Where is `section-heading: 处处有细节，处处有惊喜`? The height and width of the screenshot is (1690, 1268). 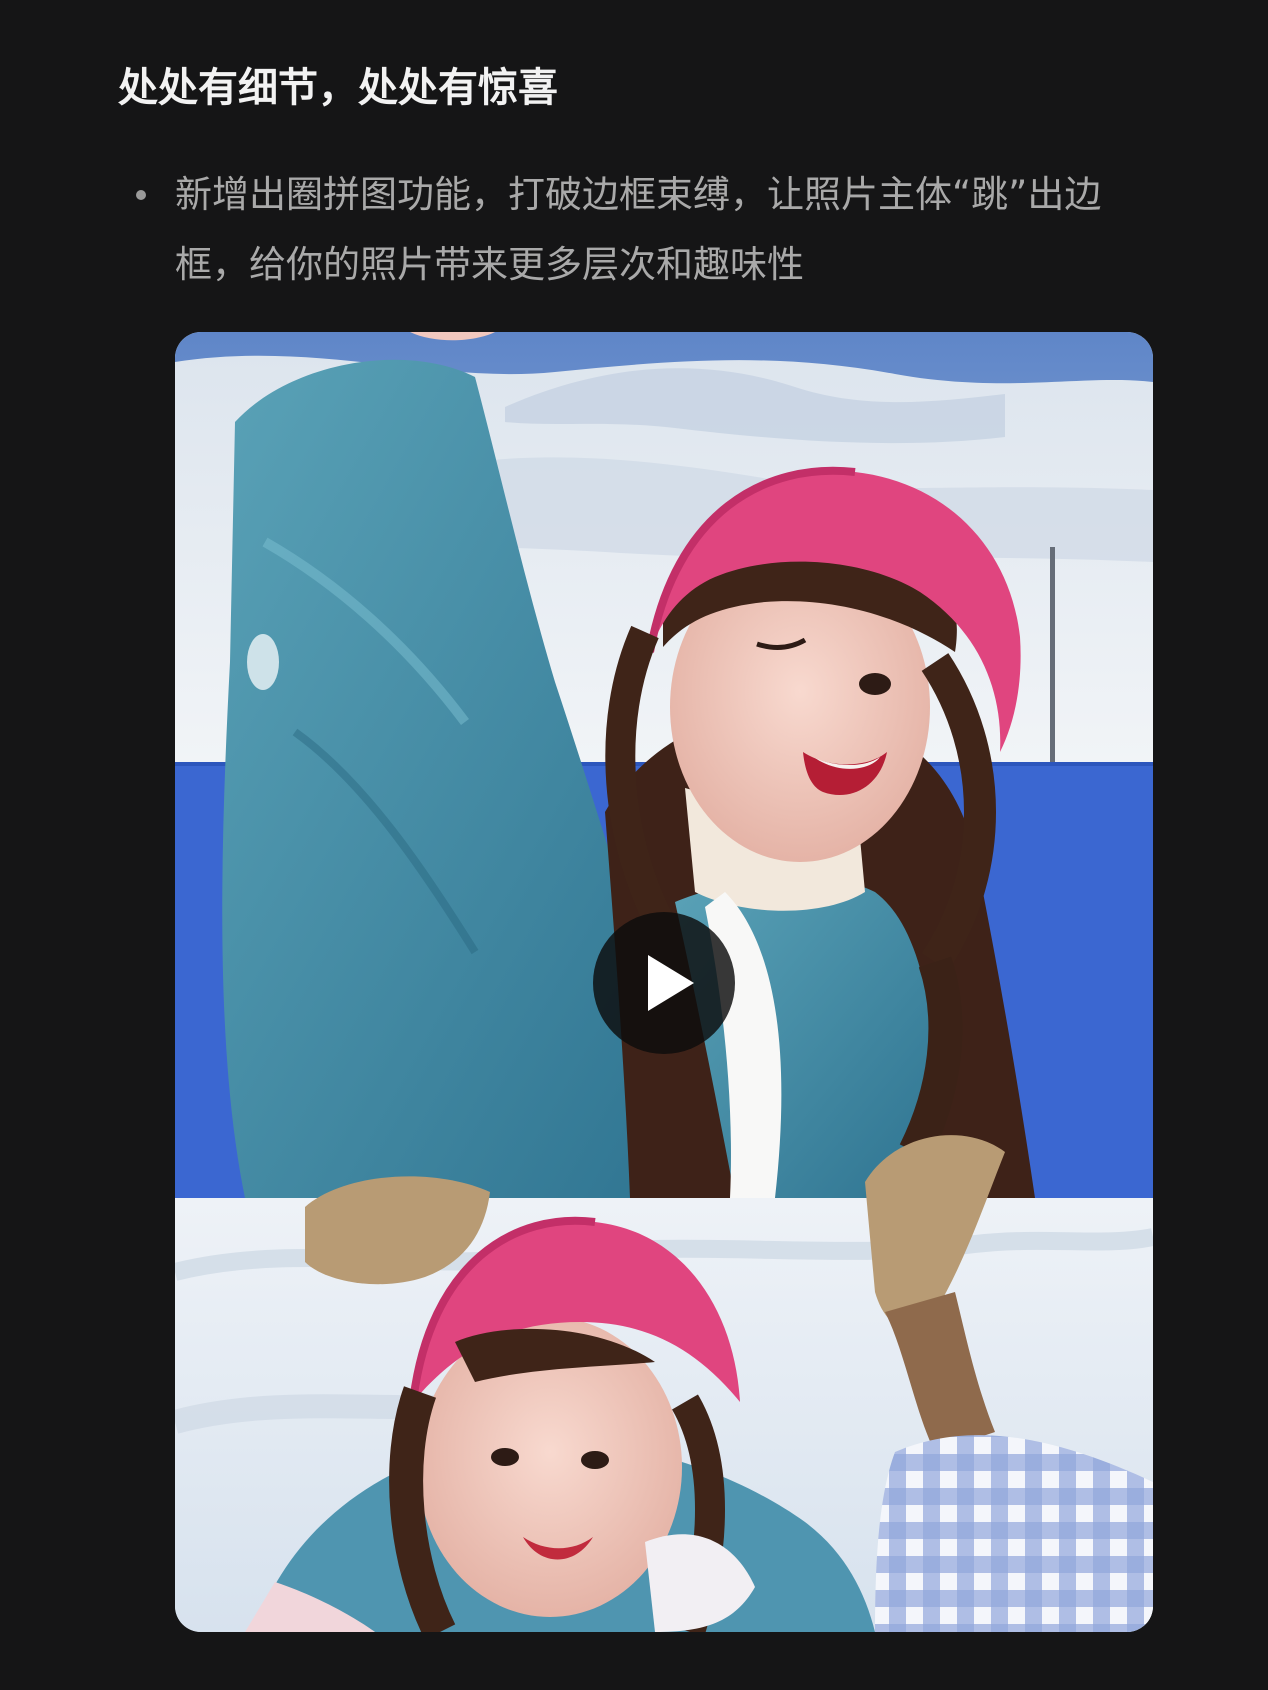
section-heading: 处处有细节，处处有惊喜 is located at coordinates (338, 88).